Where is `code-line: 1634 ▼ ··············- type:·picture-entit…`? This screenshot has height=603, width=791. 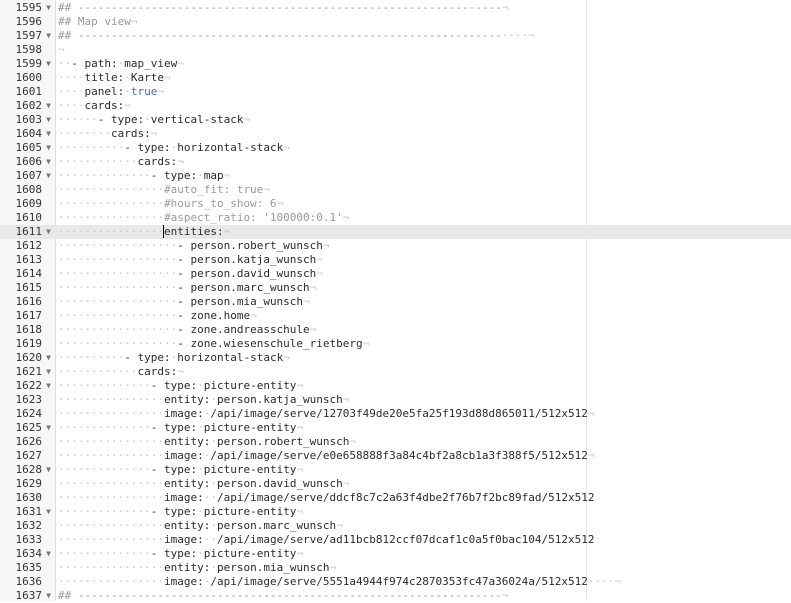
code-line: 1634 ▼ ··············- type:·picture-entit… is located at coordinates (395, 554).